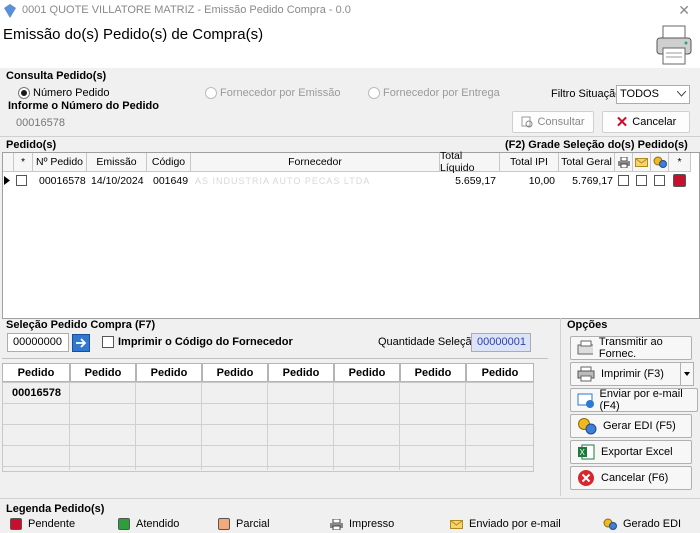 This screenshot has width=700, height=533. Describe the element at coordinates (596, 145) in the screenshot. I see `grade-selecao-label: (F2) Grade Seleção do(s) Pedido(s)` at that location.